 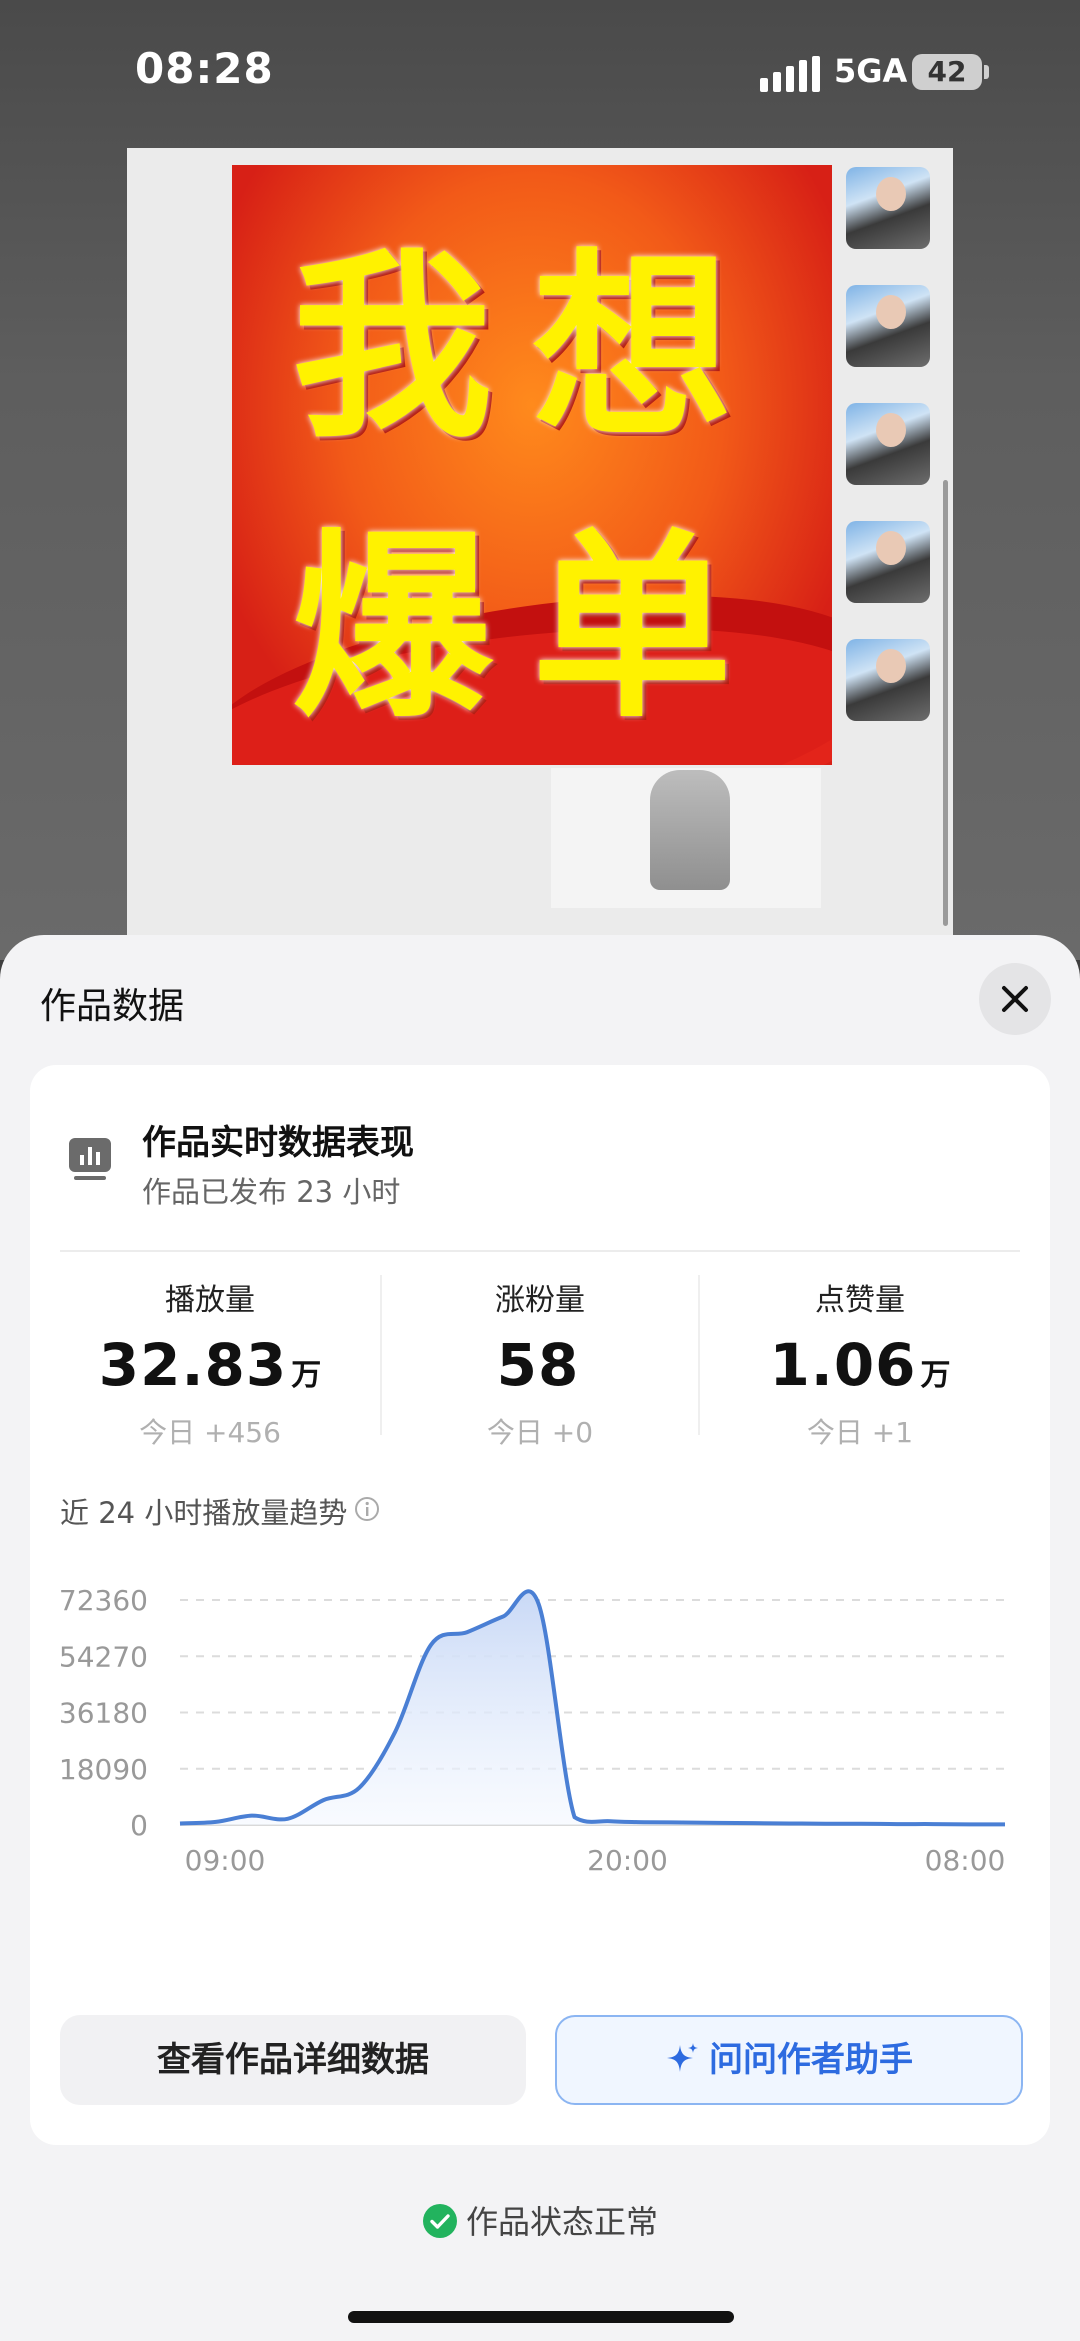 I want to click on series-area, so click(x=592, y=1708).